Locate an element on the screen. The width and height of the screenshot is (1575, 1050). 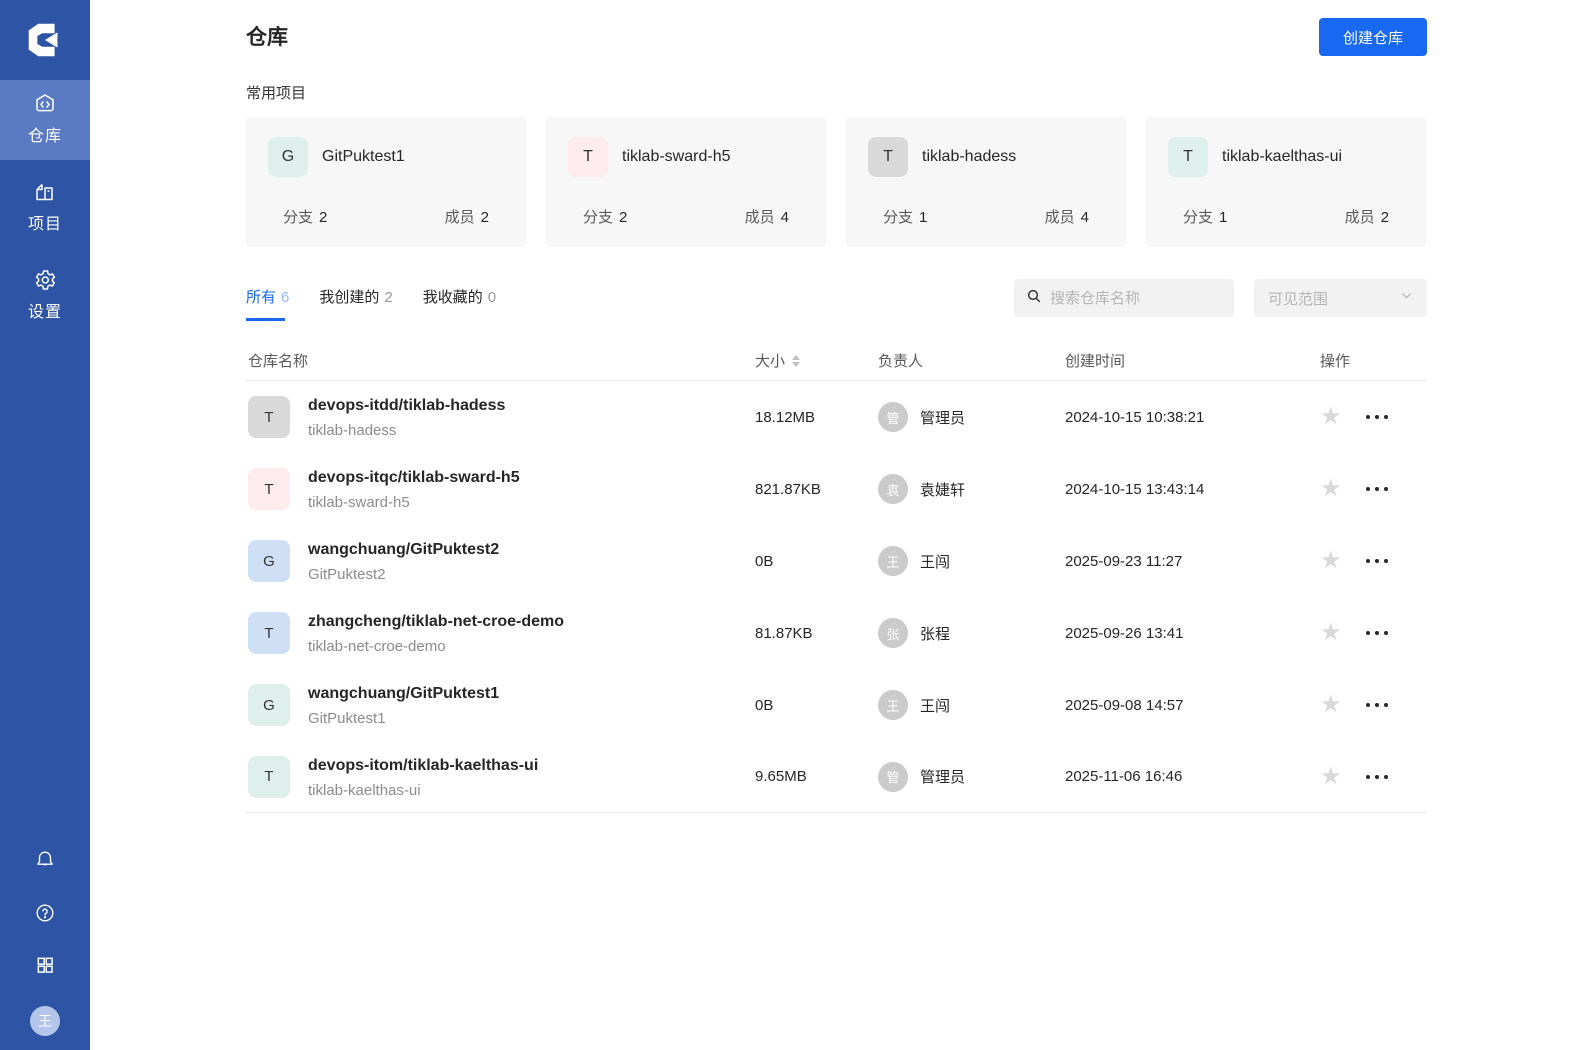
project-name: tiklab-sward-h5 is located at coordinates (676, 156).